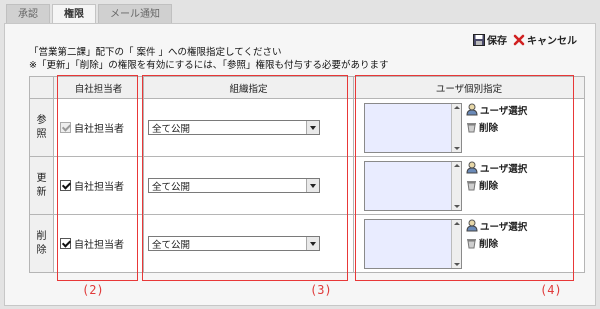 The width and height of the screenshot is (600, 309). What do you see at coordinates (321, 290) in the screenshot?
I see `annotation-label-3: (3)` at bounding box center [321, 290].